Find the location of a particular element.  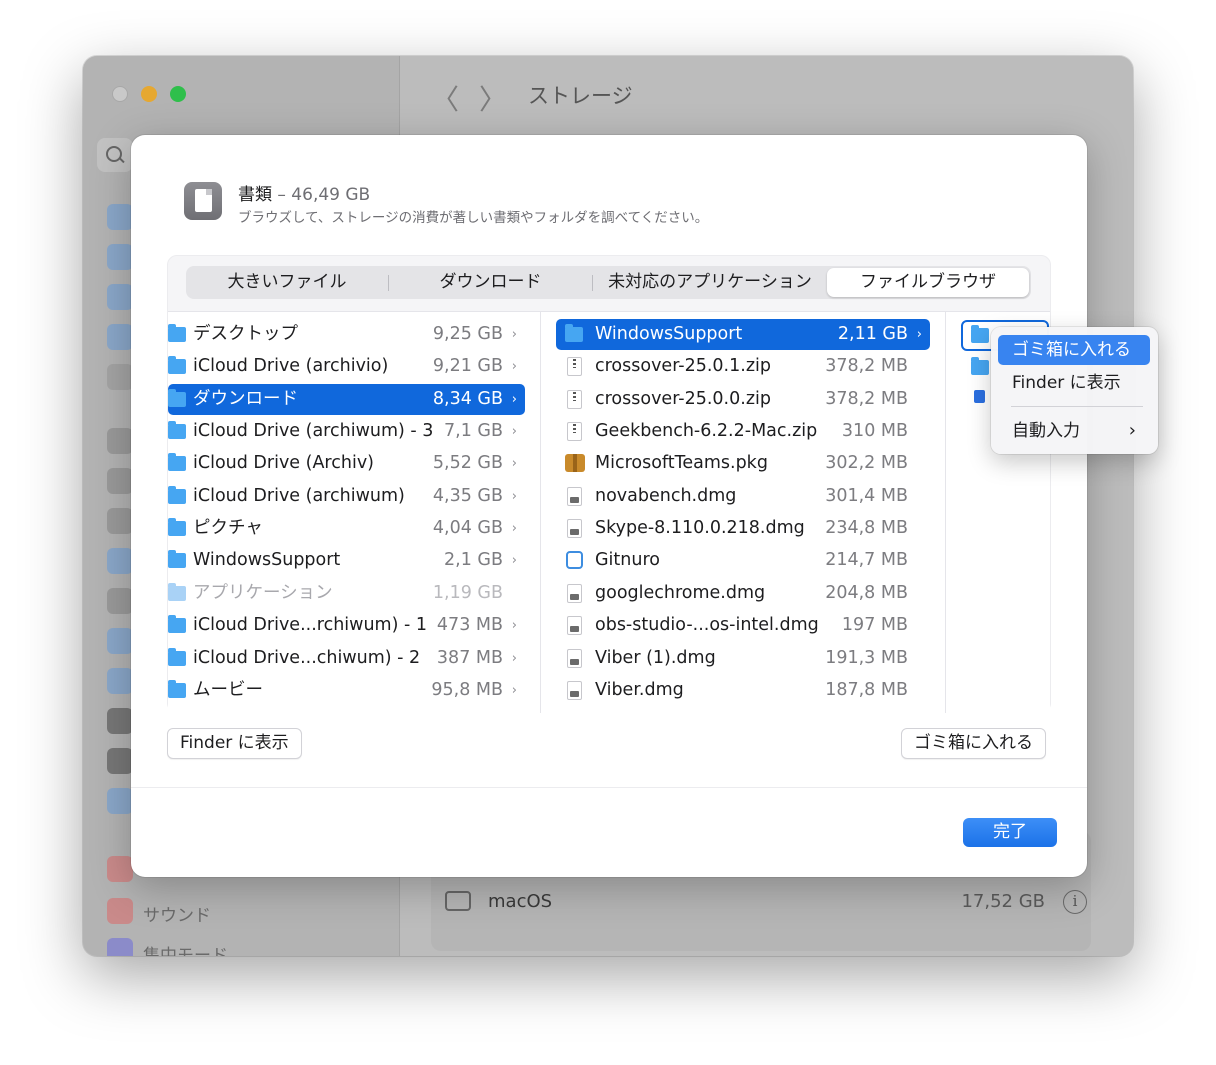

sidebar-item-focus: 集中モード is located at coordinates (185, 948).